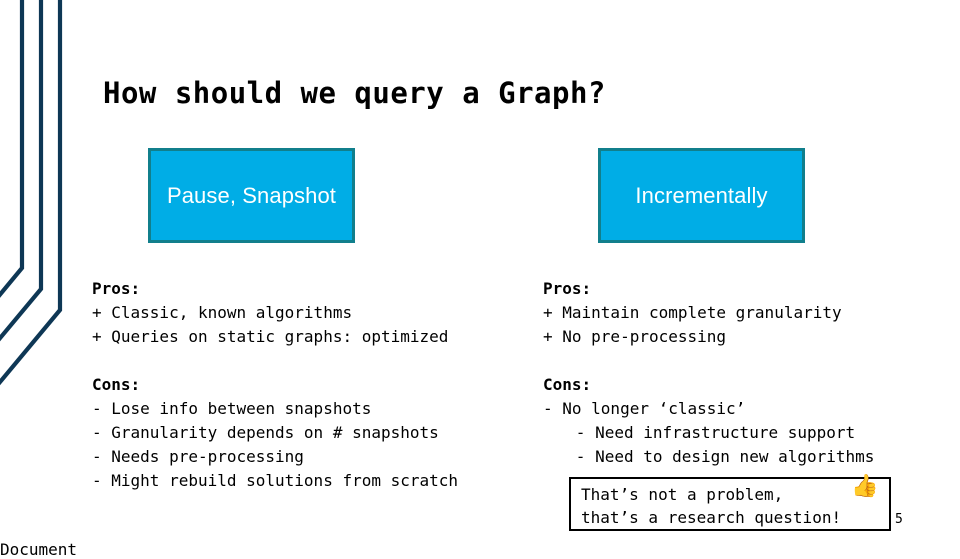 This screenshot has height=559, width=960. Describe the element at coordinates (265, 432) in the screenshot. I see `cons-item: - Granularity depends on # snapshots` at that location.